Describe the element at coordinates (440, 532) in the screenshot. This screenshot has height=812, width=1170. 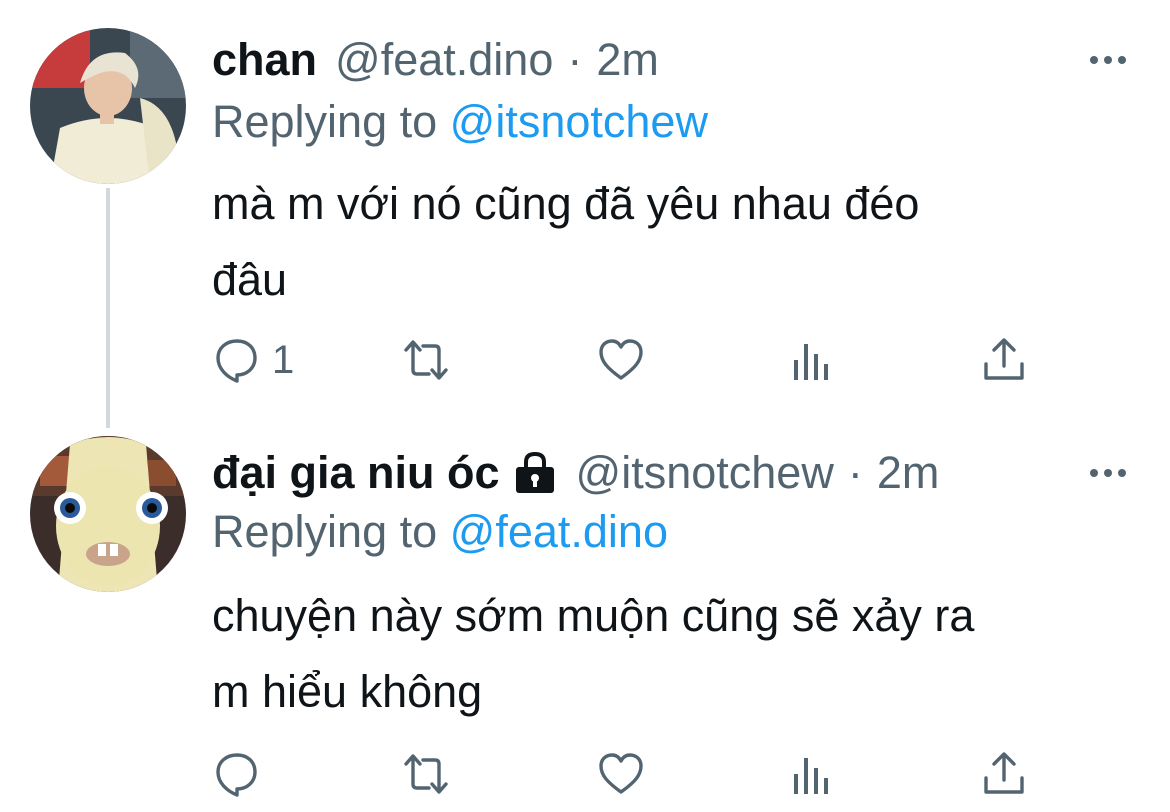
I see `replying-to: Replying to @feat.dino` at that location.